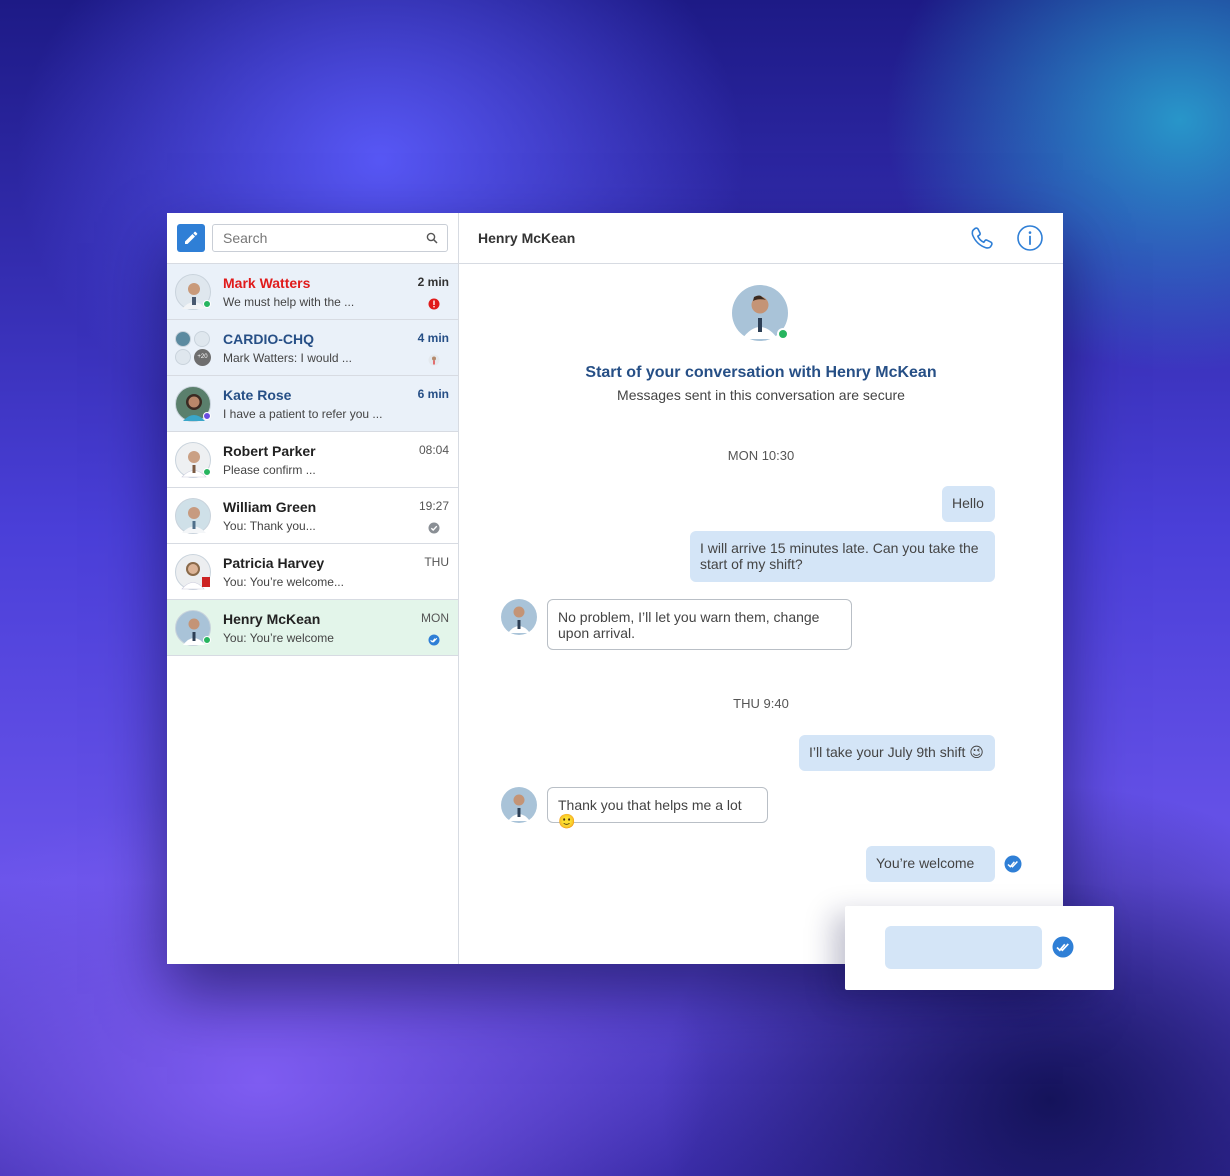  What do you see at coordinates (312, 460) in the screenshot?
I see `conversation-item-robert-parker: Robert Parker Please confirm ... 08:04` at bounding box center [312, 460].